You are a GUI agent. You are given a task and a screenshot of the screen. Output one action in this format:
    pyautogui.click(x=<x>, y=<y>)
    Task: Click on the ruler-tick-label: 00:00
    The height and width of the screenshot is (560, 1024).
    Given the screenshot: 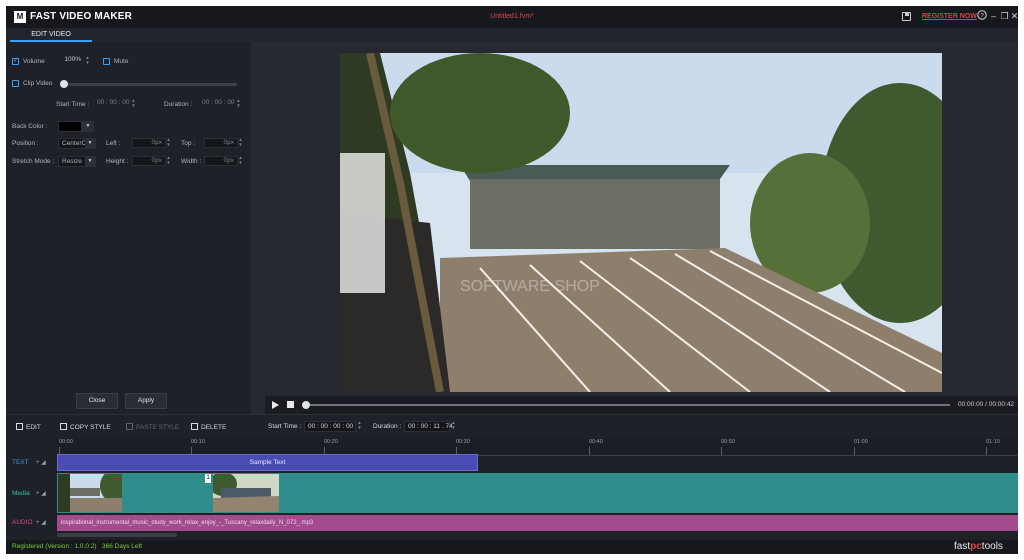 What is the action you would take?
    pyautogui.click(x=66, y=442)
    